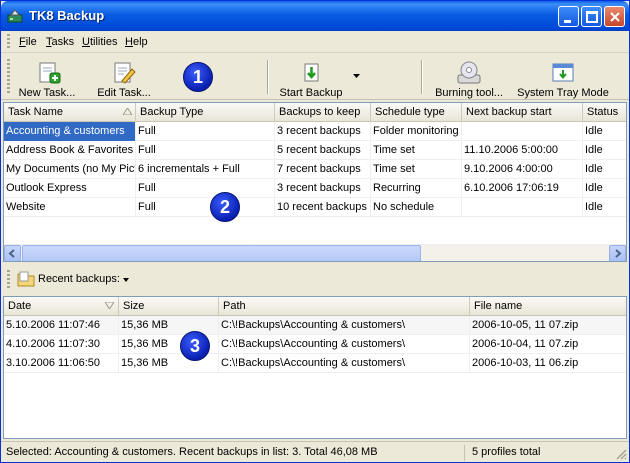  What do you see at coordinates (522, 131) in the screenshot?
I see `next-backup-start-cell` at bounding box center [522, 131].